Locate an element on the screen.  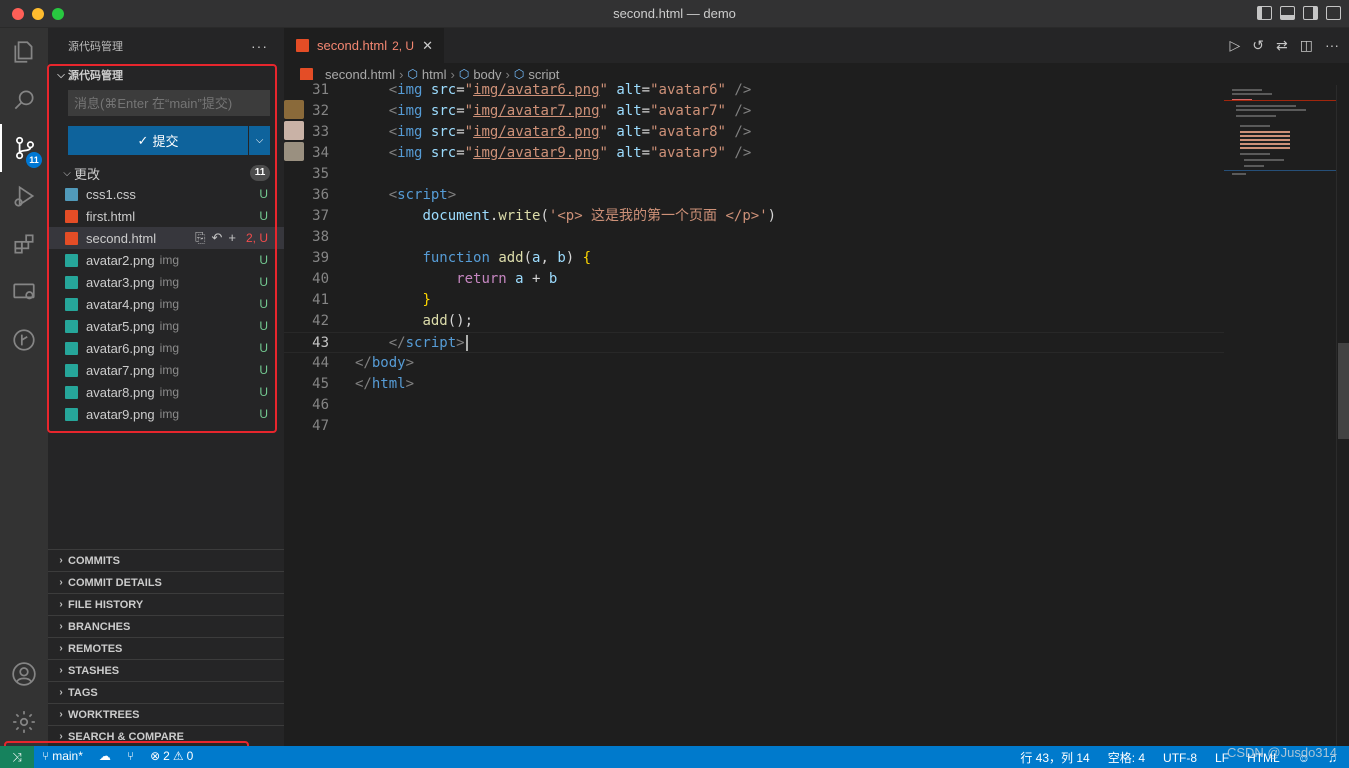
problems-indicator: ⊗ 2 ⚠ 0 is located at coordinates (171, 756).